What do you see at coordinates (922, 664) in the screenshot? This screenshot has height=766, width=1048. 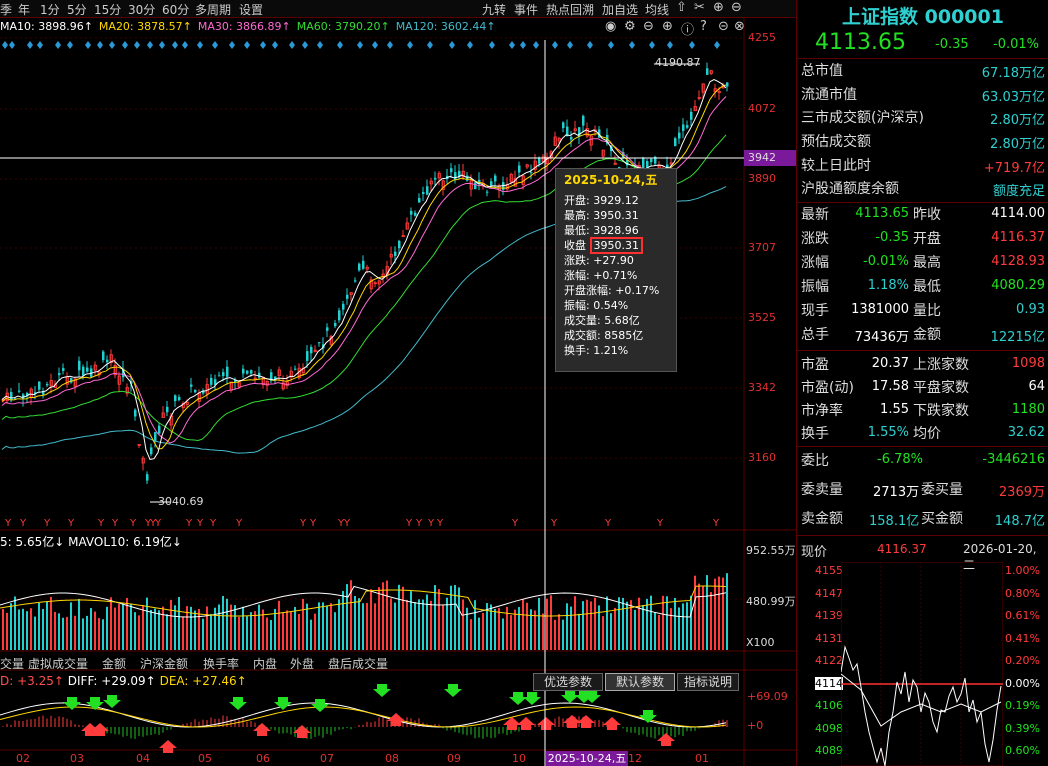 I see `mini-intraday-chart` at bounding box center [922, 664].